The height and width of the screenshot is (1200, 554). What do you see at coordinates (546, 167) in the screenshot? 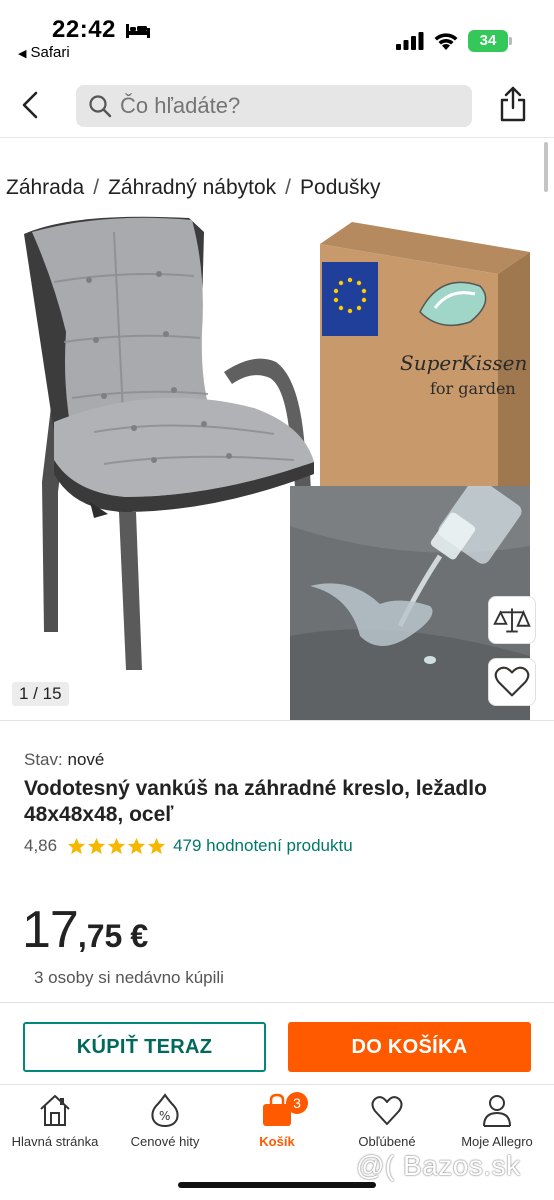
I see `scroll-indicator` at bounding box center [546, 167].